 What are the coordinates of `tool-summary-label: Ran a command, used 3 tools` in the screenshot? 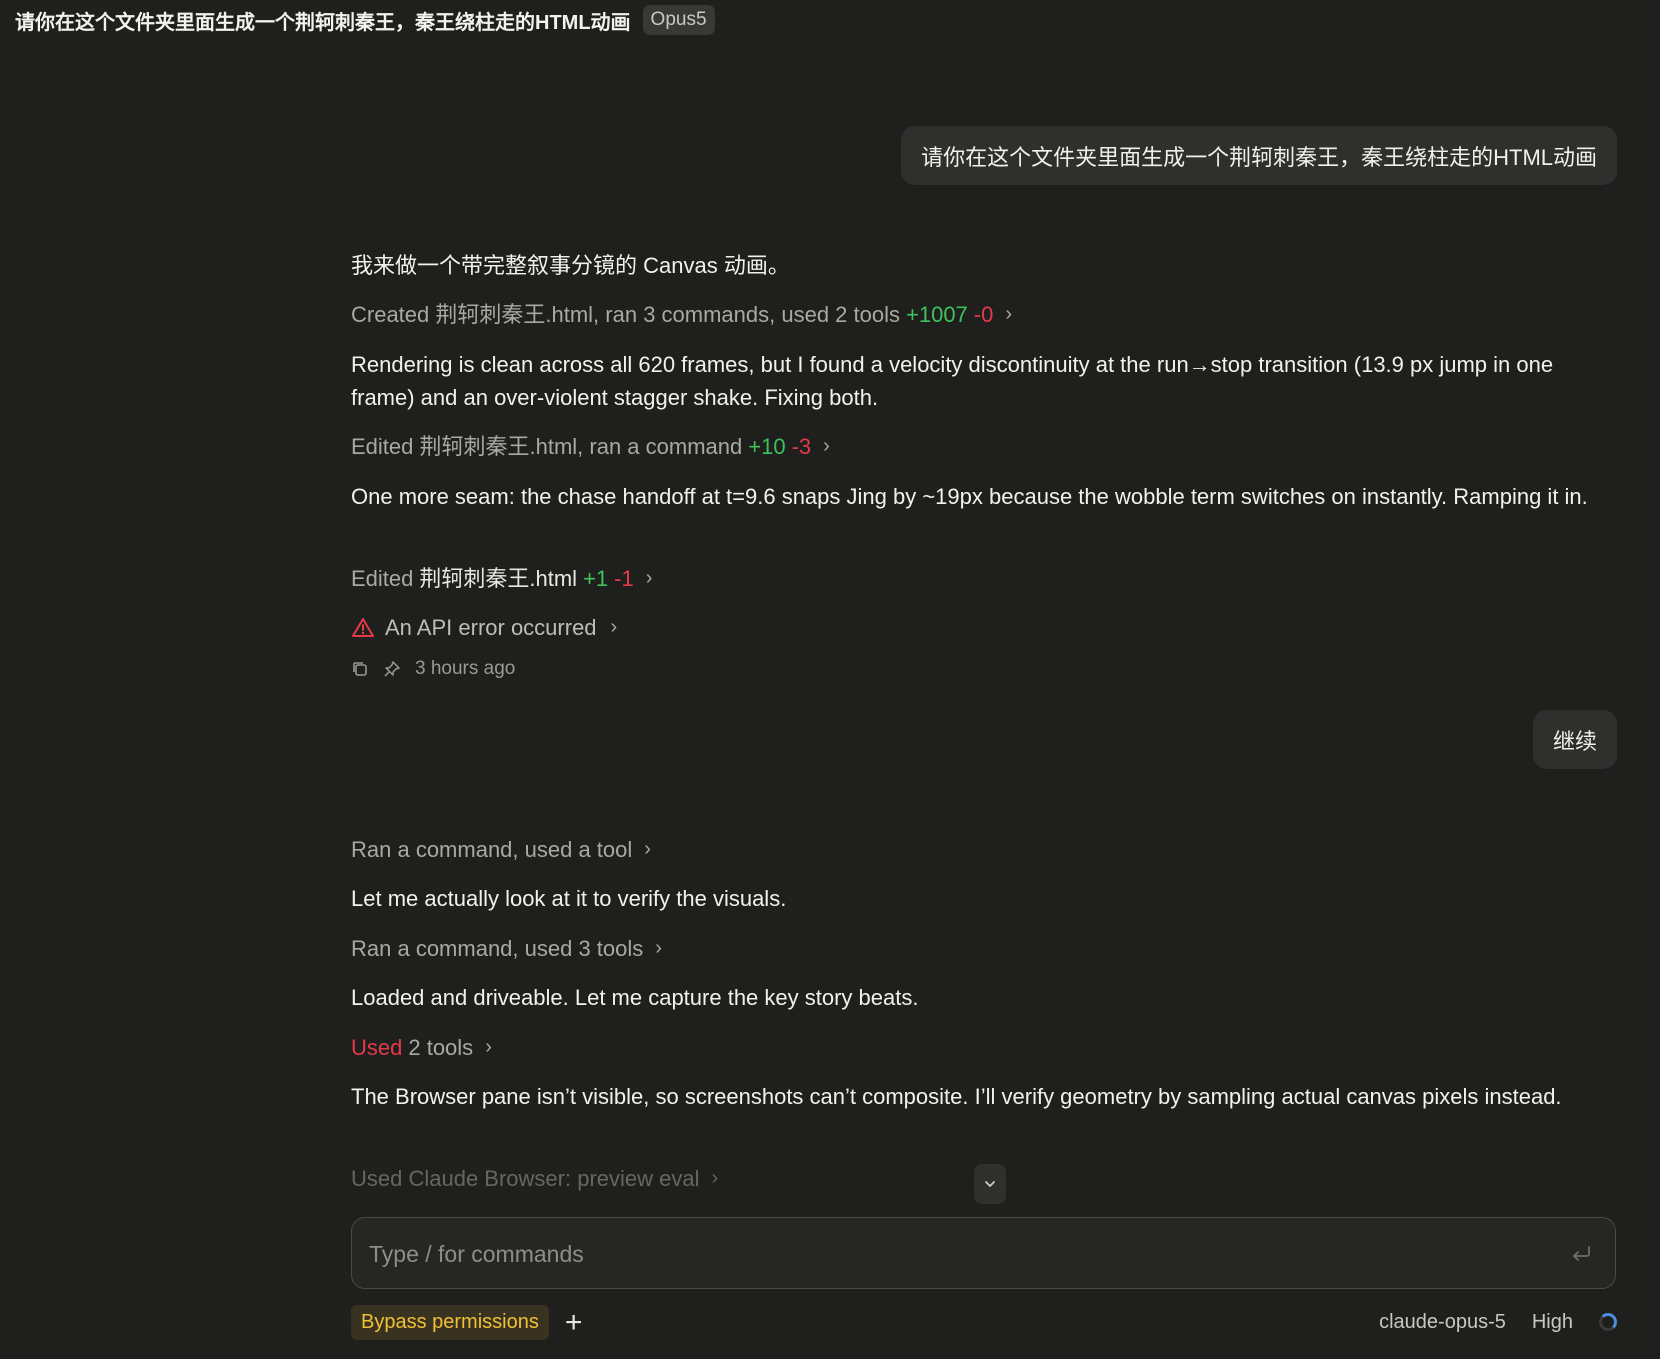 It's located at (497, 948).